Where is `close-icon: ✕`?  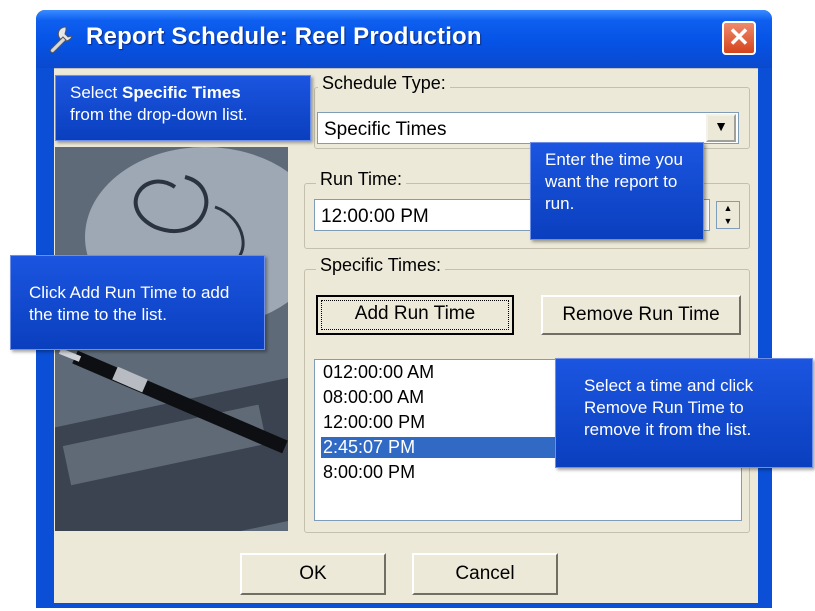 close-icon: ✕ is located at coordinates (739, 37).